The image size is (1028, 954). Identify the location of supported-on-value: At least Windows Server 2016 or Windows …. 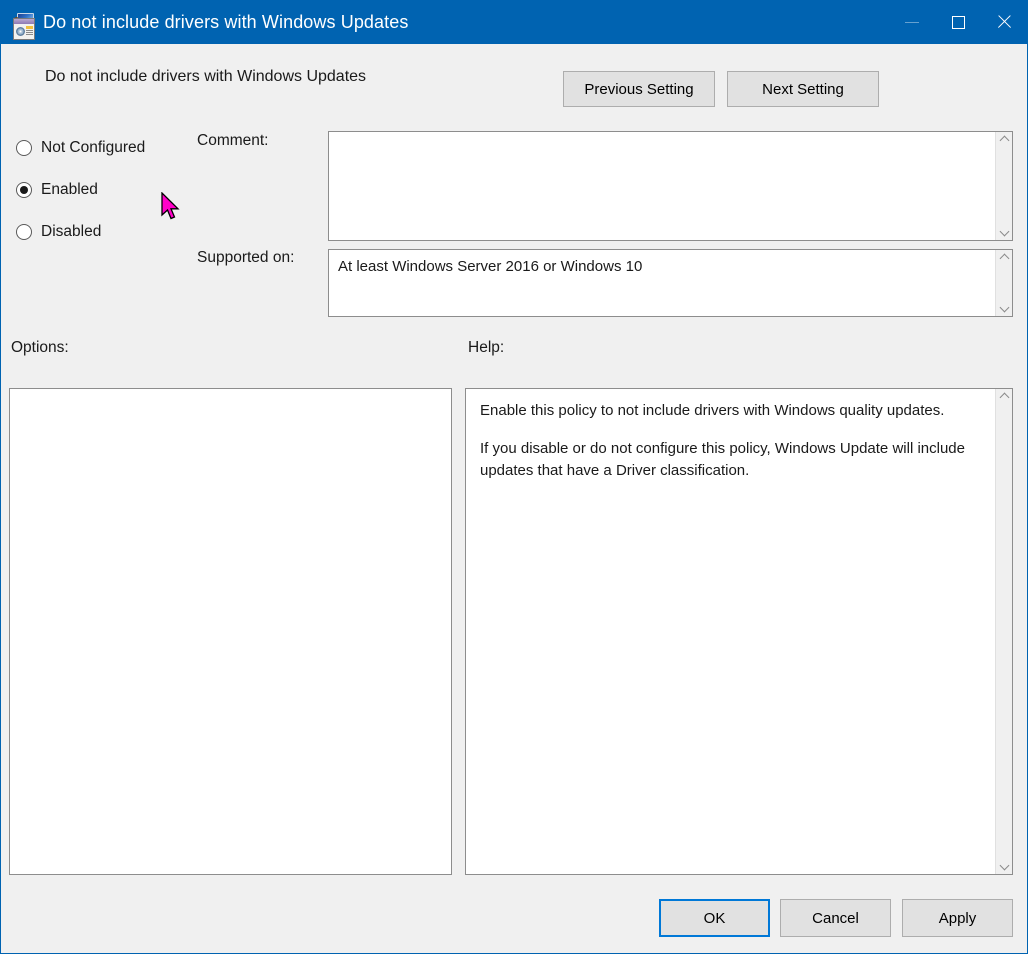
(490, 266).